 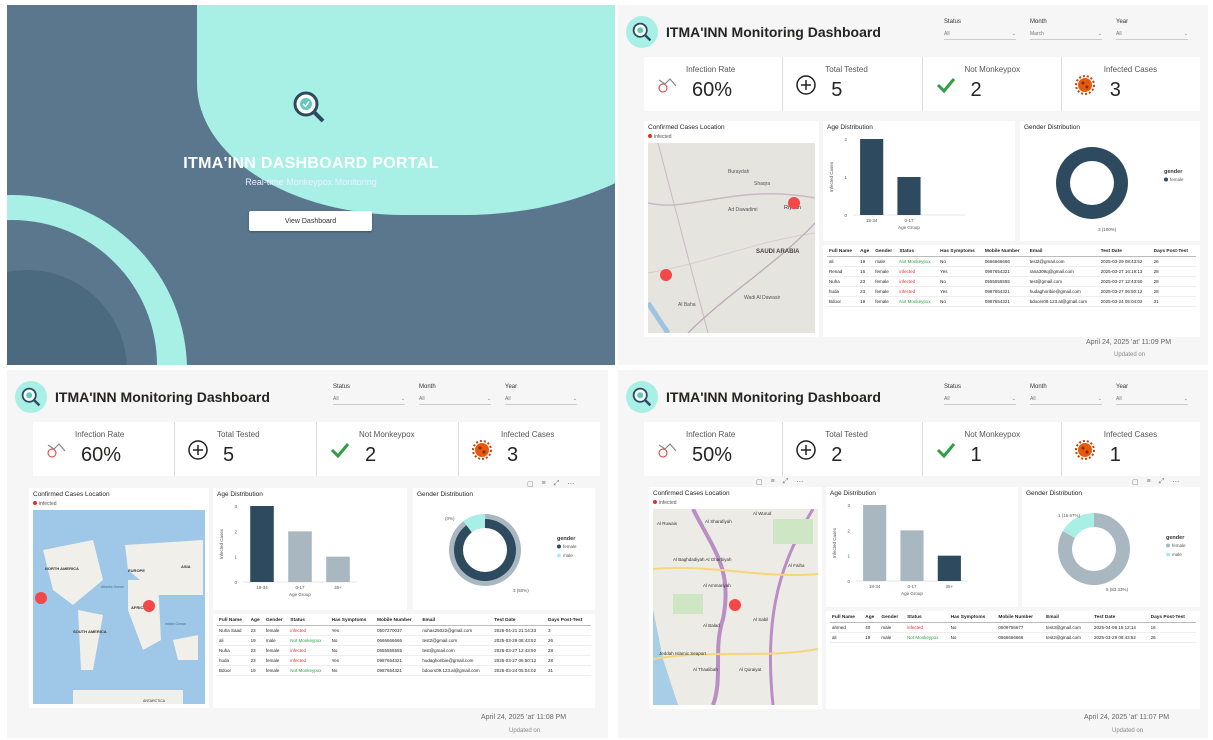 I want to click on map-legend: infected, so click(x=665, y=503).